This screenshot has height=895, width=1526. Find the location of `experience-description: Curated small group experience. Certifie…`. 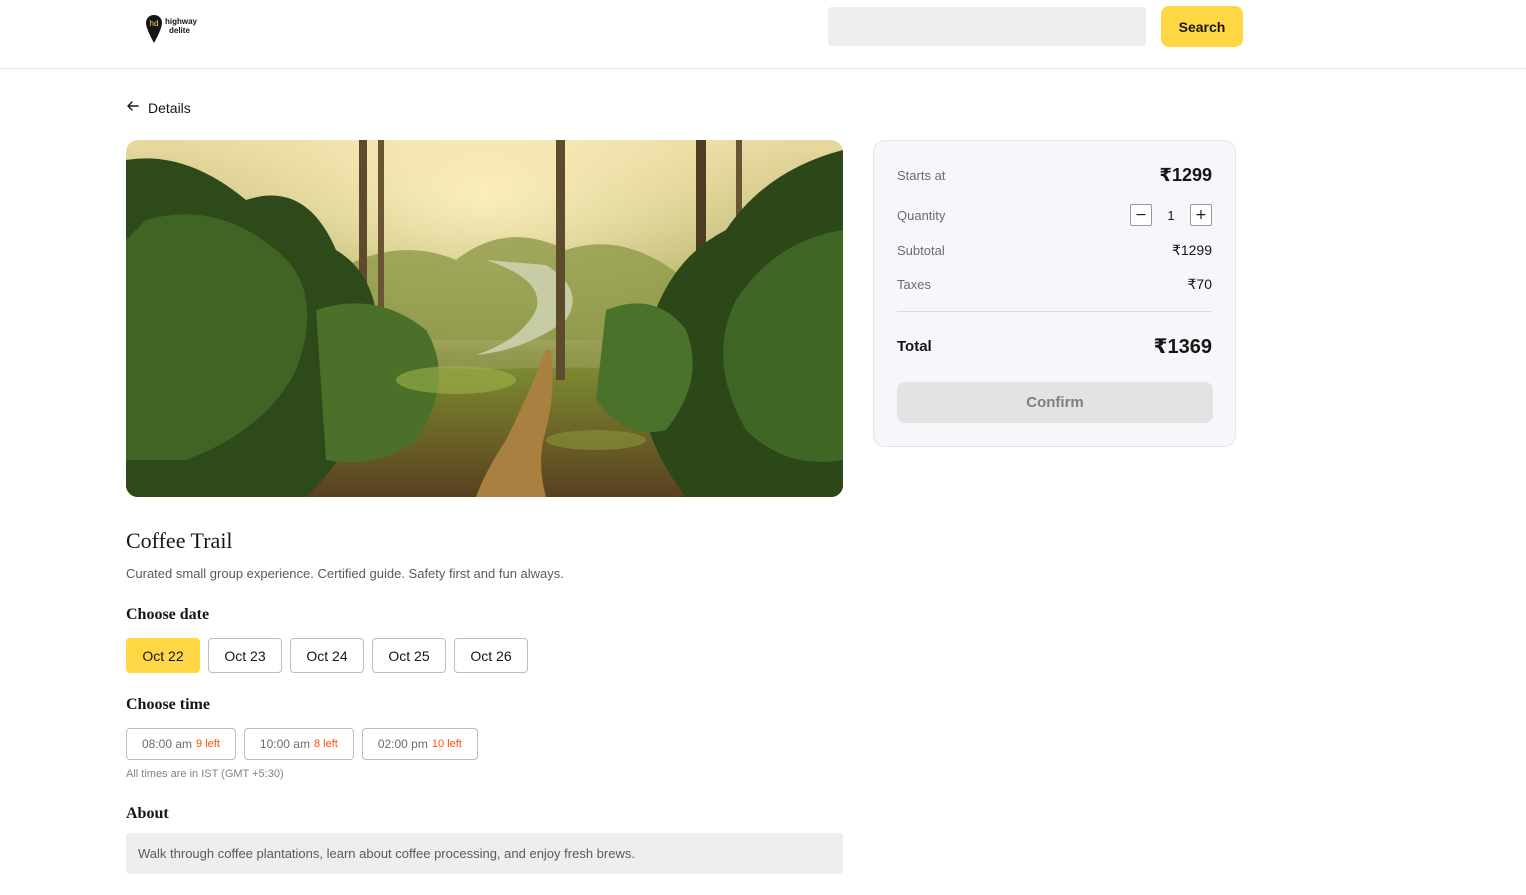

experience-description: Curated small group experience. Certifie… is located at coordinates (345, 573).